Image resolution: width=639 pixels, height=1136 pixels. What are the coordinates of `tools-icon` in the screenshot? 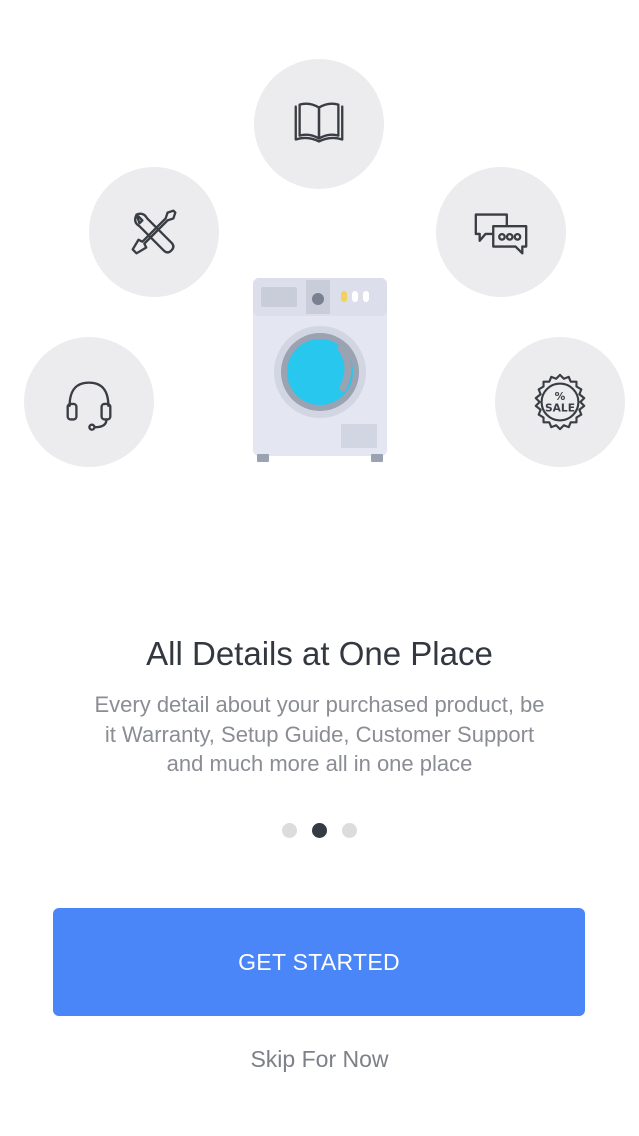 It's located at (154, 232).